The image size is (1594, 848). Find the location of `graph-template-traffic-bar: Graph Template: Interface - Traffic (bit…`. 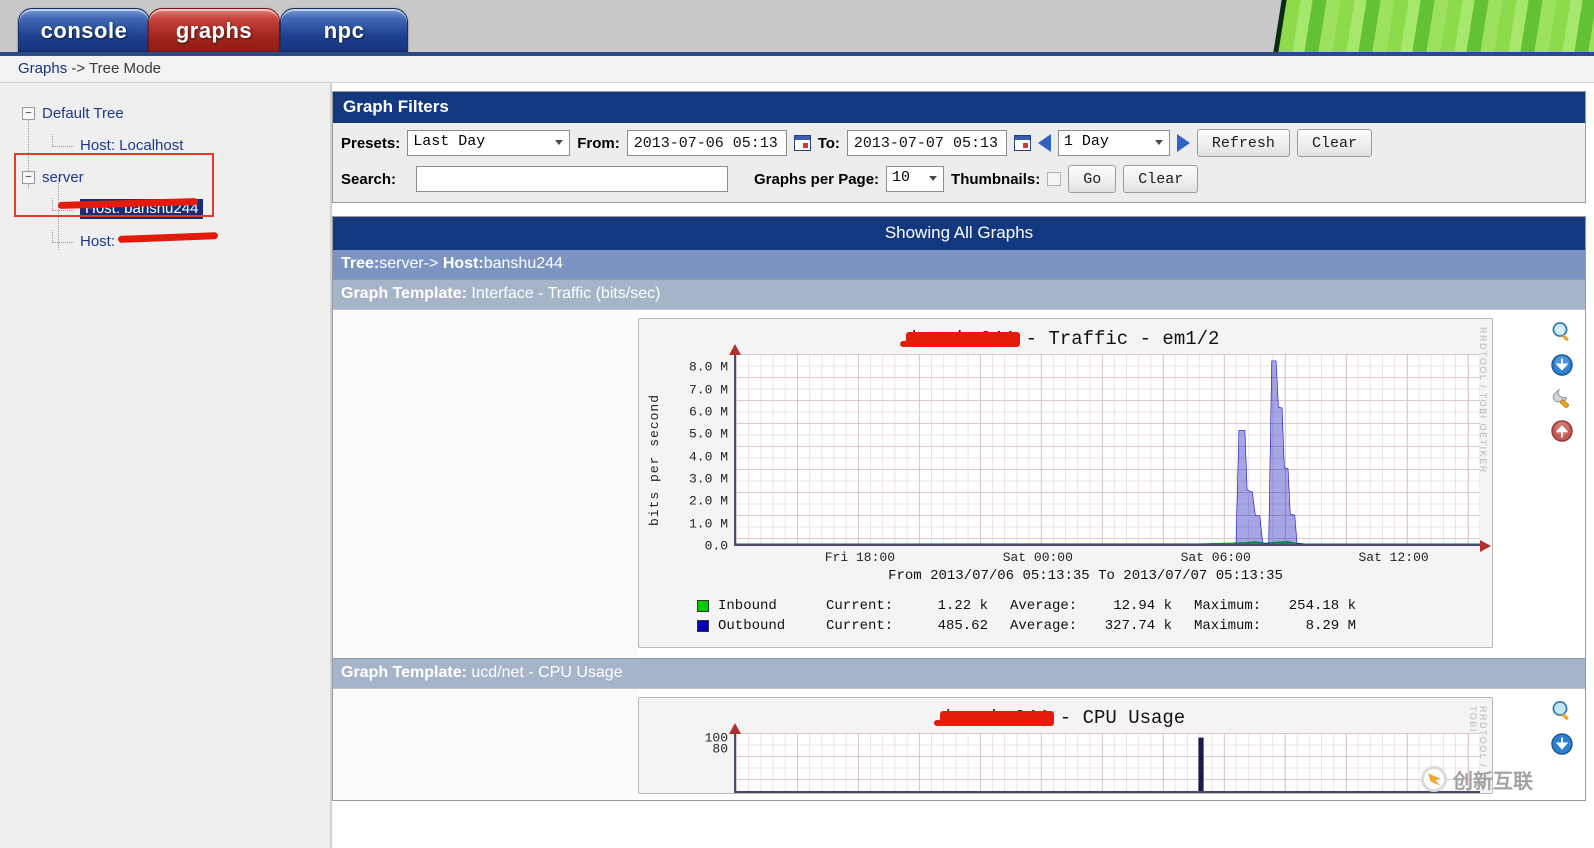

graph-template-traffic-bar: Graph Template: Interface - Traffic (bit… is located at coordinates (959, 294).